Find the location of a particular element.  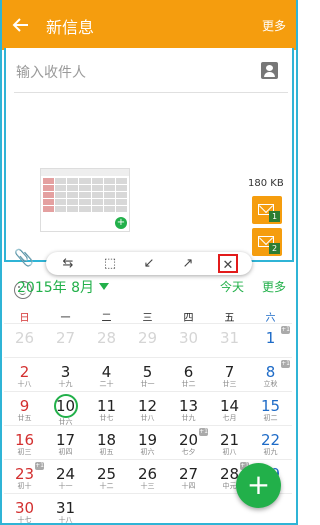

more-events-badge: +1 is located at coordinates (285, 364).